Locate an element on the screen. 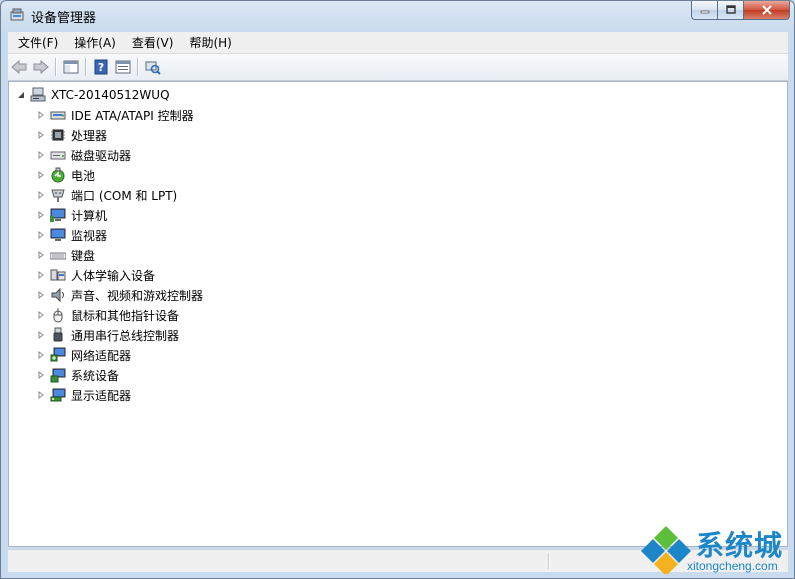 The height and width of the screenshot is (579, 795). tree-category-label: 声音、视频和游戏控制器 is located at coordinates (137, 295).